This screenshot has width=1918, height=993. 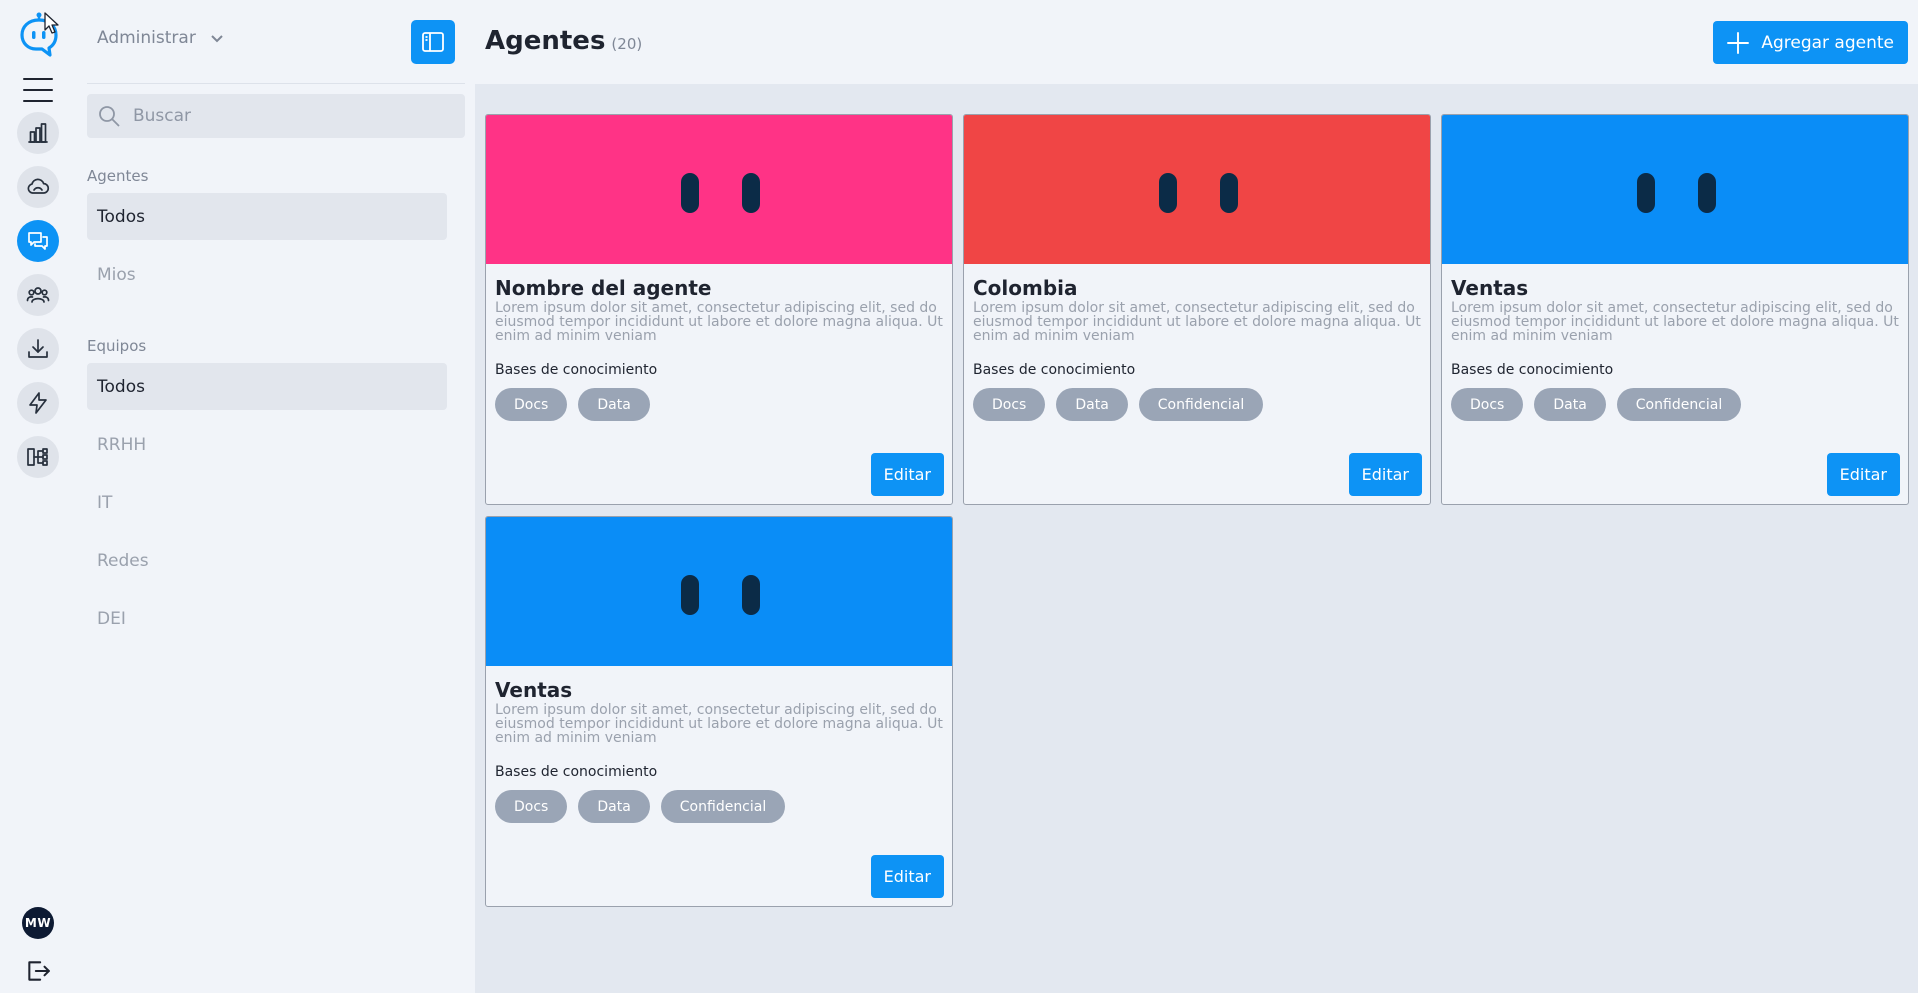 I want to click on workspace-label: Administrar, so click(x=146, y=38).